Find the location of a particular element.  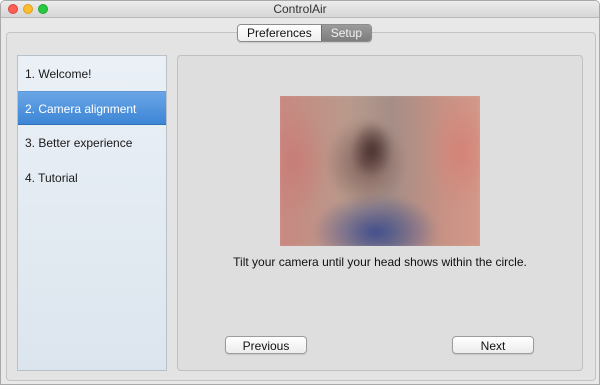

next-button: Next is located at coordinates (493, 345).